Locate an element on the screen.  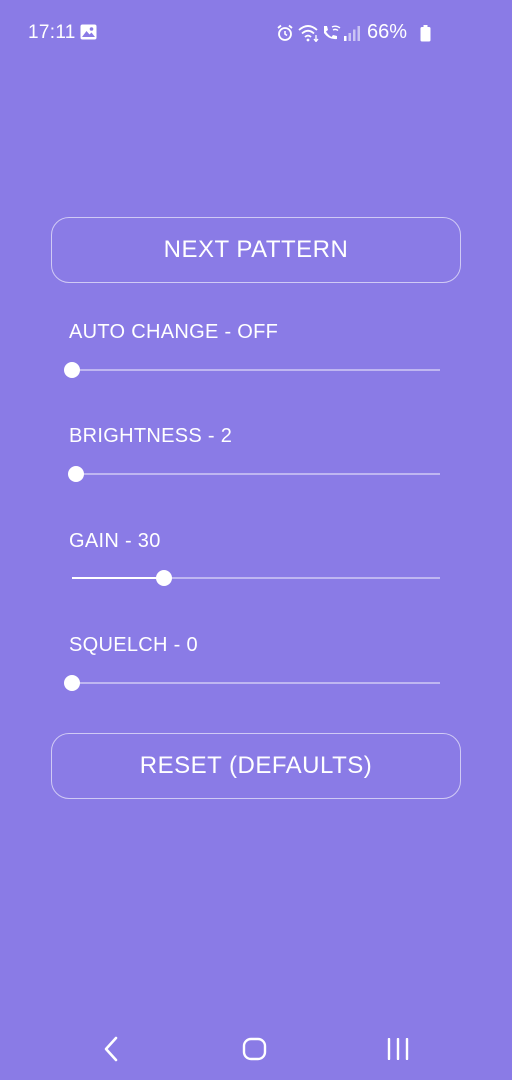
alarm-icon is located at coordinates (285, 32).